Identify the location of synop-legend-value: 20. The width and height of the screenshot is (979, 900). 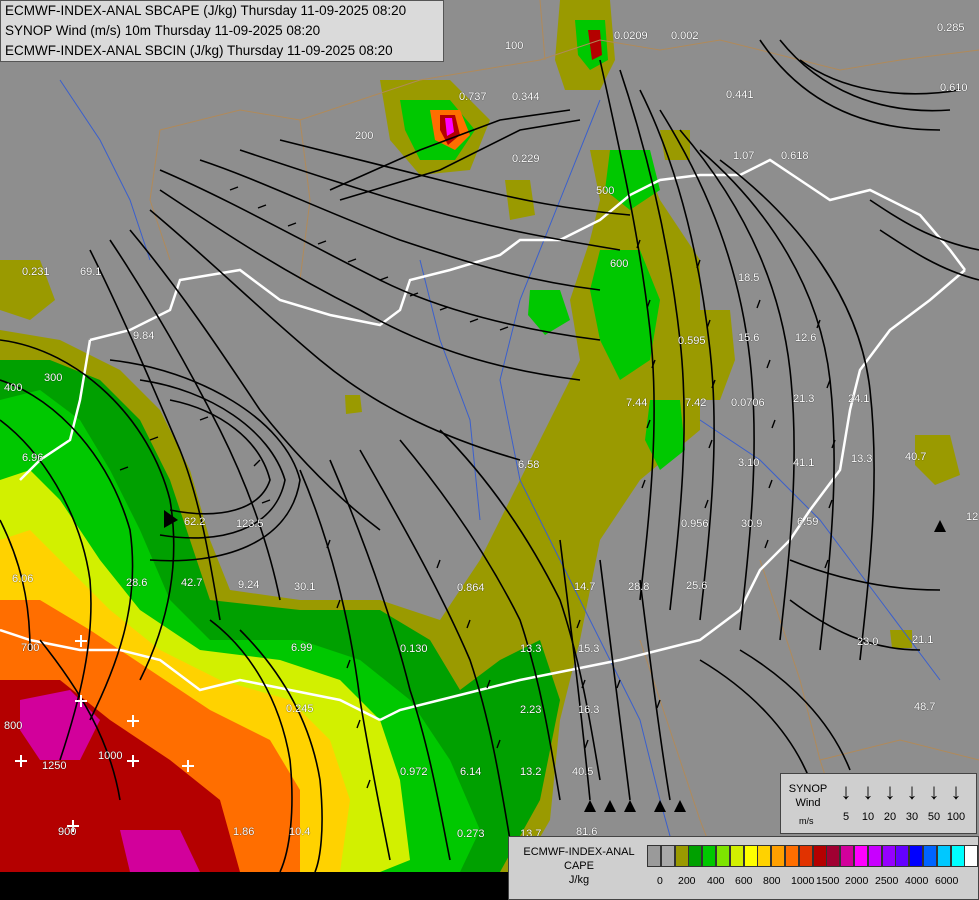
(890, 817).